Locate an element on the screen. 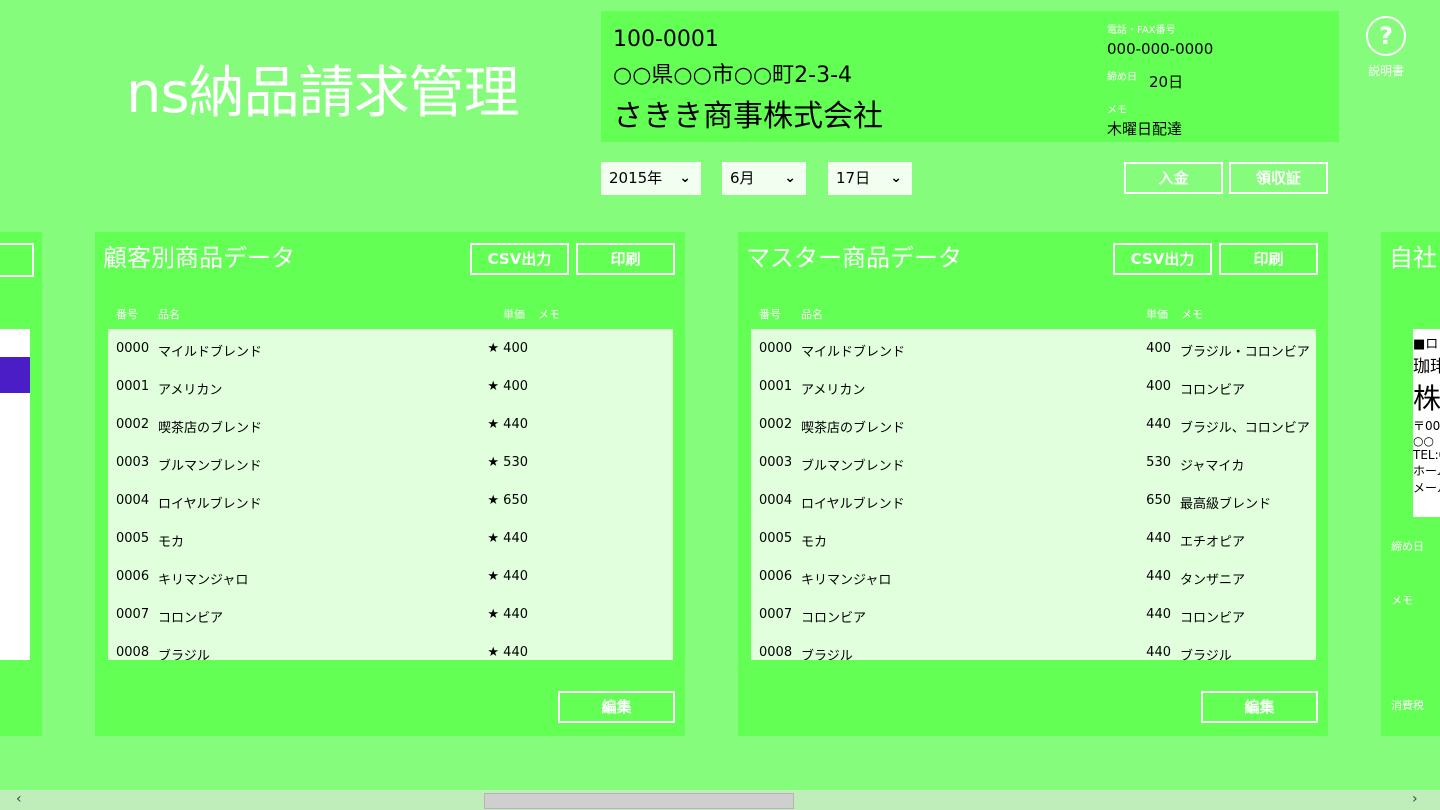 The image size is (1440, 810). row-product-name: ブラジル is located at coordinates (184, 654).